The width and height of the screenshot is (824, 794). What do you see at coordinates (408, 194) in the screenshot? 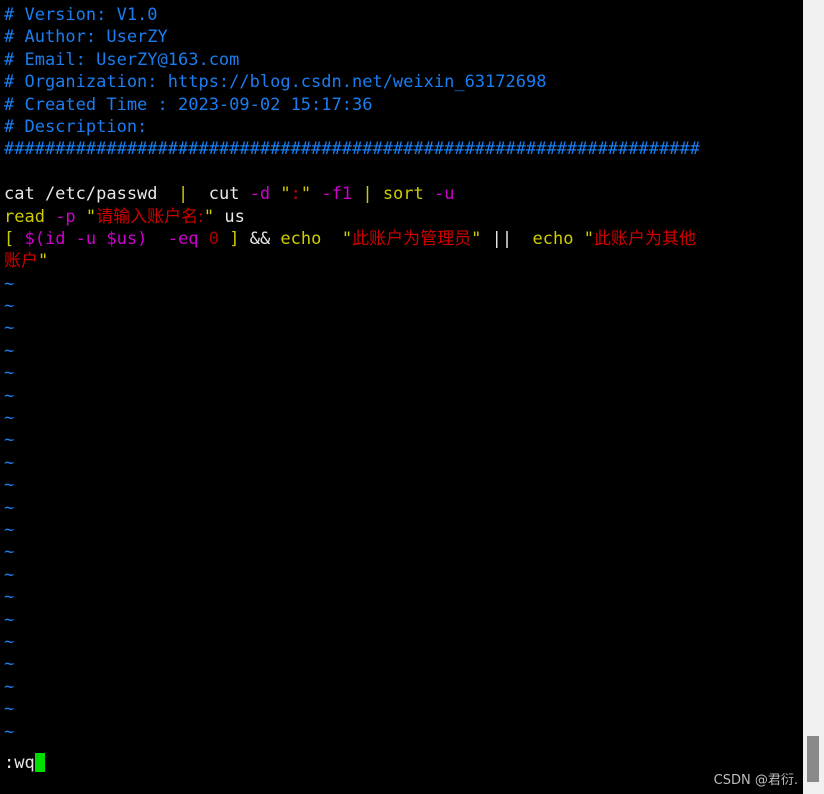
I see `cmd-sort: sort` at bounding box center [408, 194].